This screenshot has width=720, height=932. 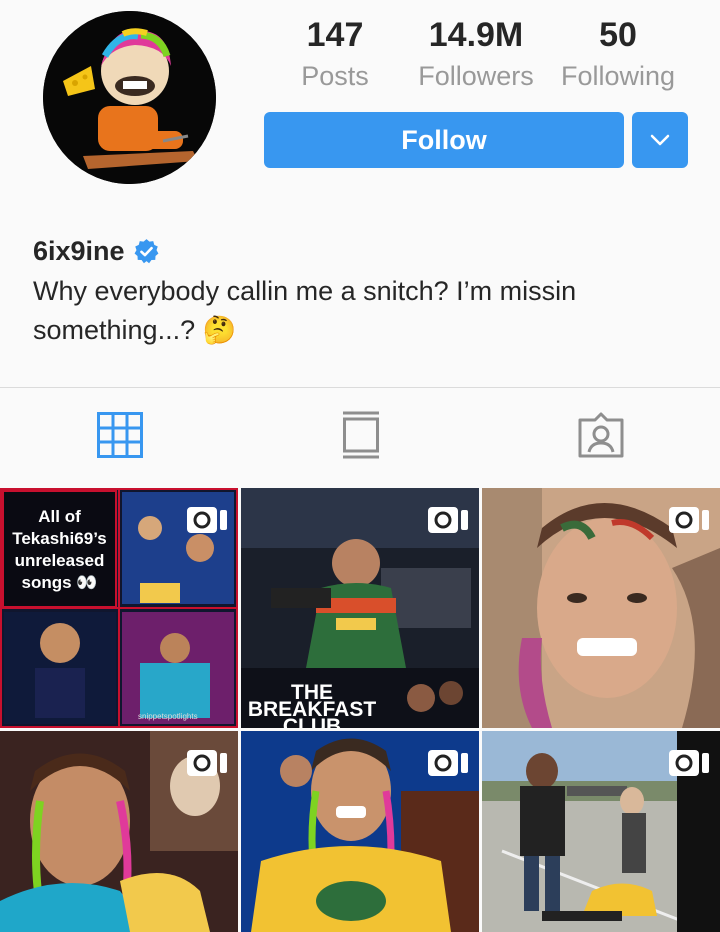 I want to click on avatar-cartoon-icon, so click(x=129, y=97).